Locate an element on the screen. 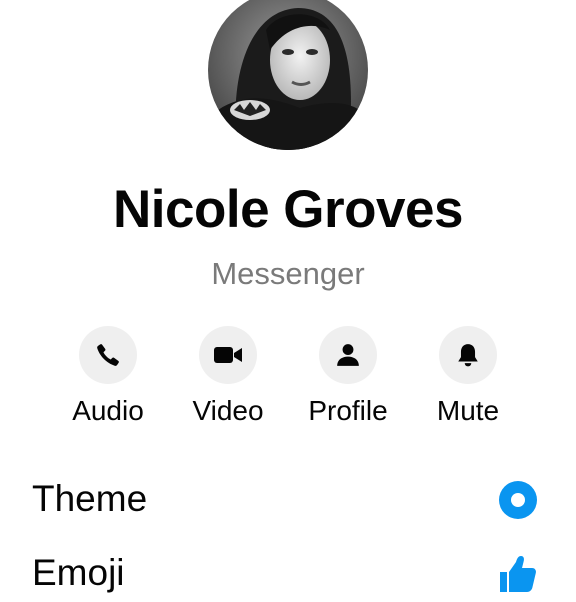  phone-icon is located at coordinates (108, 355).